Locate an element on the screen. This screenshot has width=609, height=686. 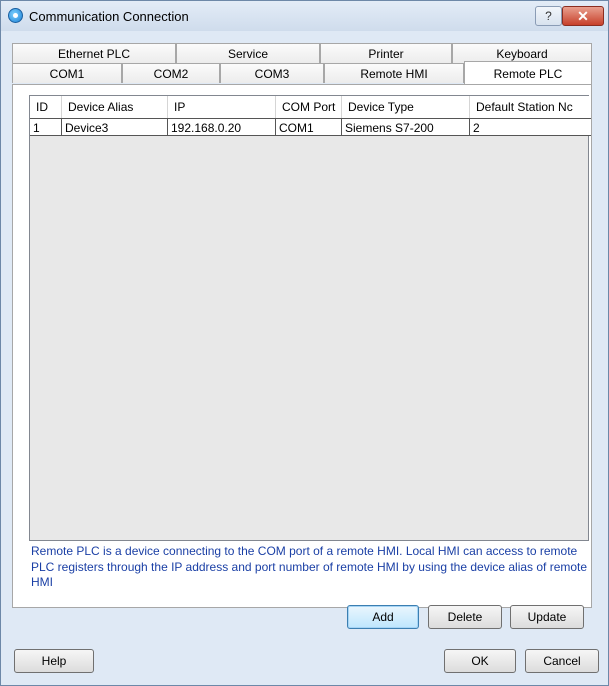
tab-com1: COM1 is located at coordinates (67, 73).